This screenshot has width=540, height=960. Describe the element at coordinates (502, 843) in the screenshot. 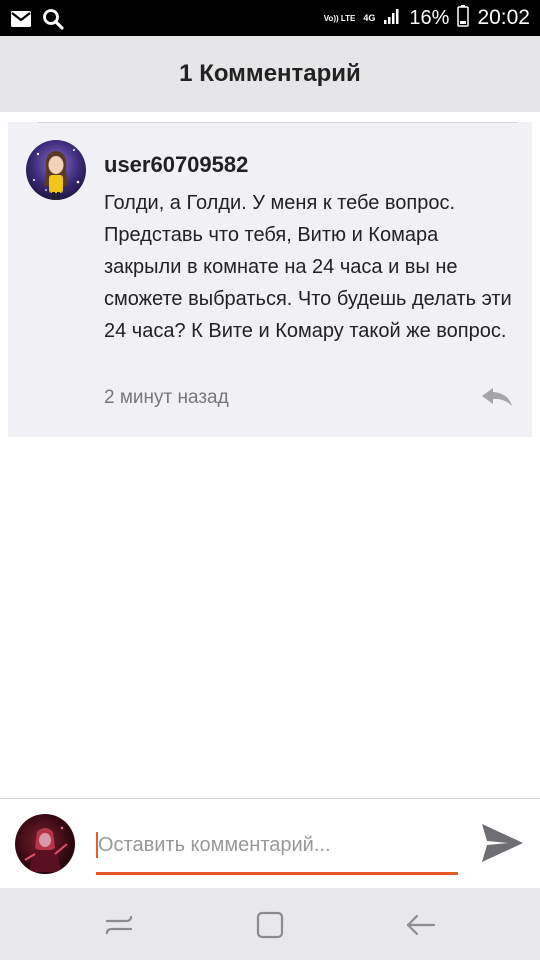

I see `send-button` at that location.